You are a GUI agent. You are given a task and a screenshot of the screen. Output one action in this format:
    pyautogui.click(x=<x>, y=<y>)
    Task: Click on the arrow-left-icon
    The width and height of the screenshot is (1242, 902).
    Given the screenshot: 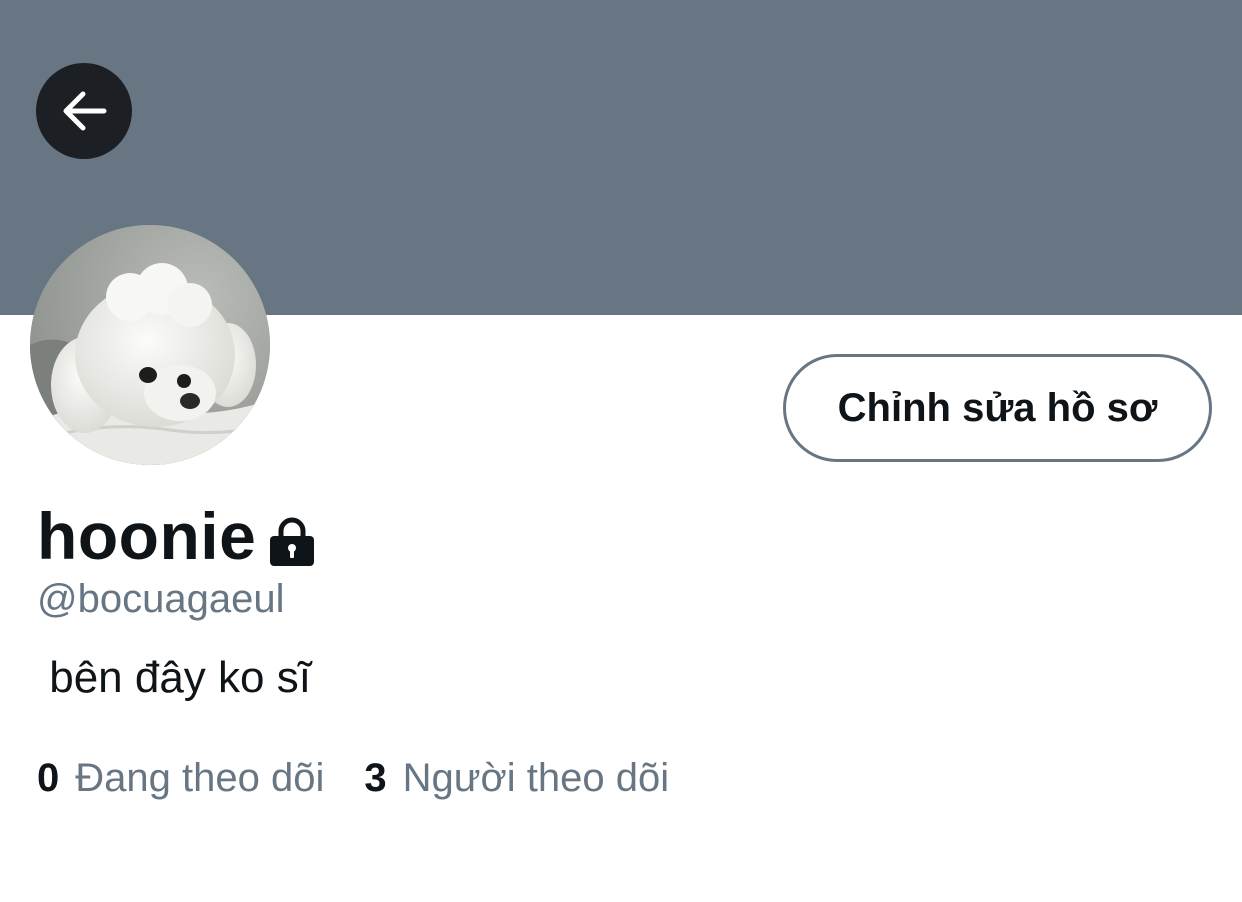 What is the action you would take?
    pyautogui.click(x=85, y=111)
    